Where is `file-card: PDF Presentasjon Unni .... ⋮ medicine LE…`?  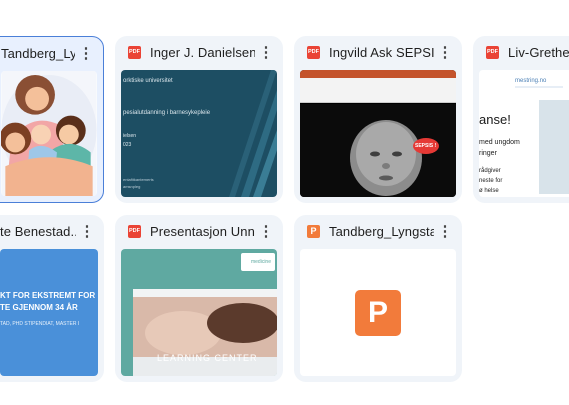
file-card: PDF Presentasjon Unni .... ⋮ medicine LE… is located at coordinates (199, 298).